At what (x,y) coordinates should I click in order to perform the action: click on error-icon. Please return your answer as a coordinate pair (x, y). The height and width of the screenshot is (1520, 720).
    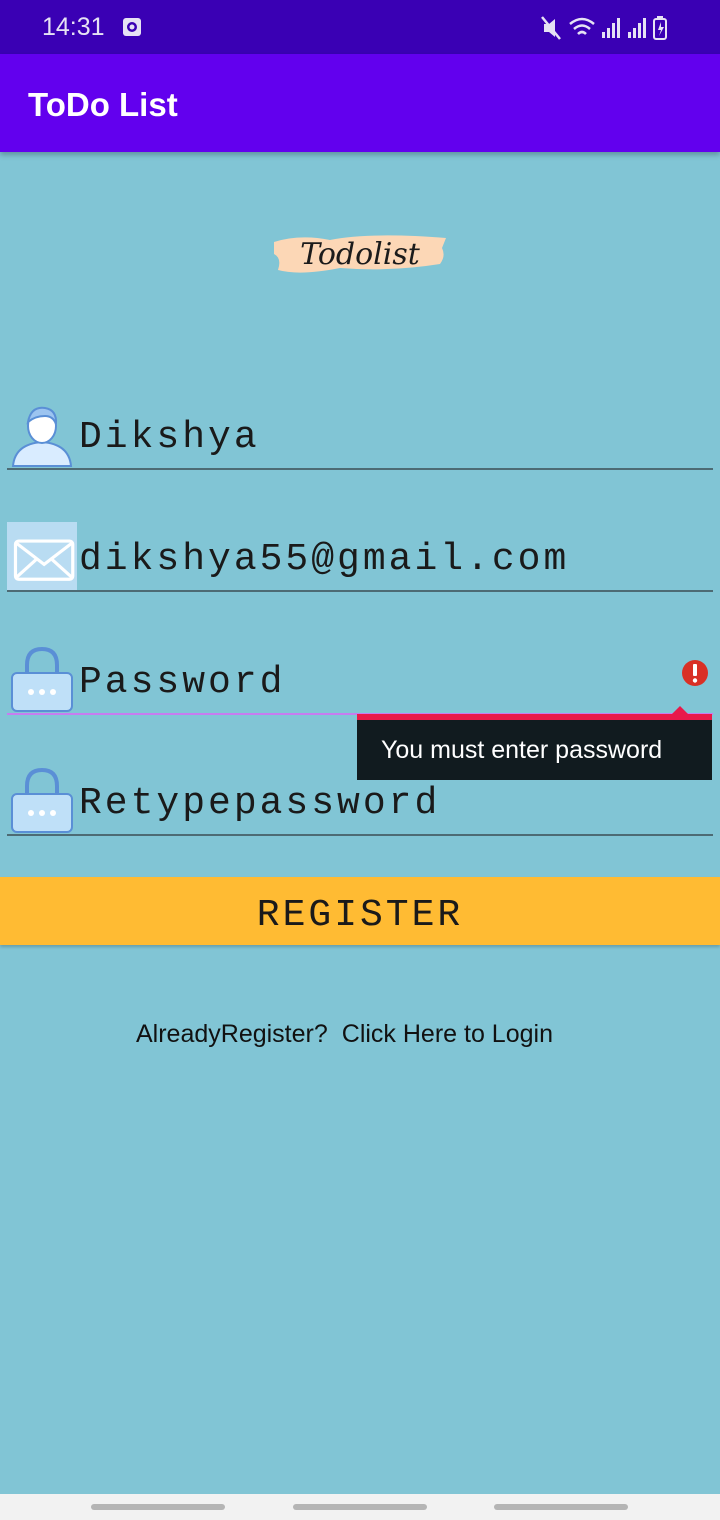
    Looking at the image, I should click on (695, 673).